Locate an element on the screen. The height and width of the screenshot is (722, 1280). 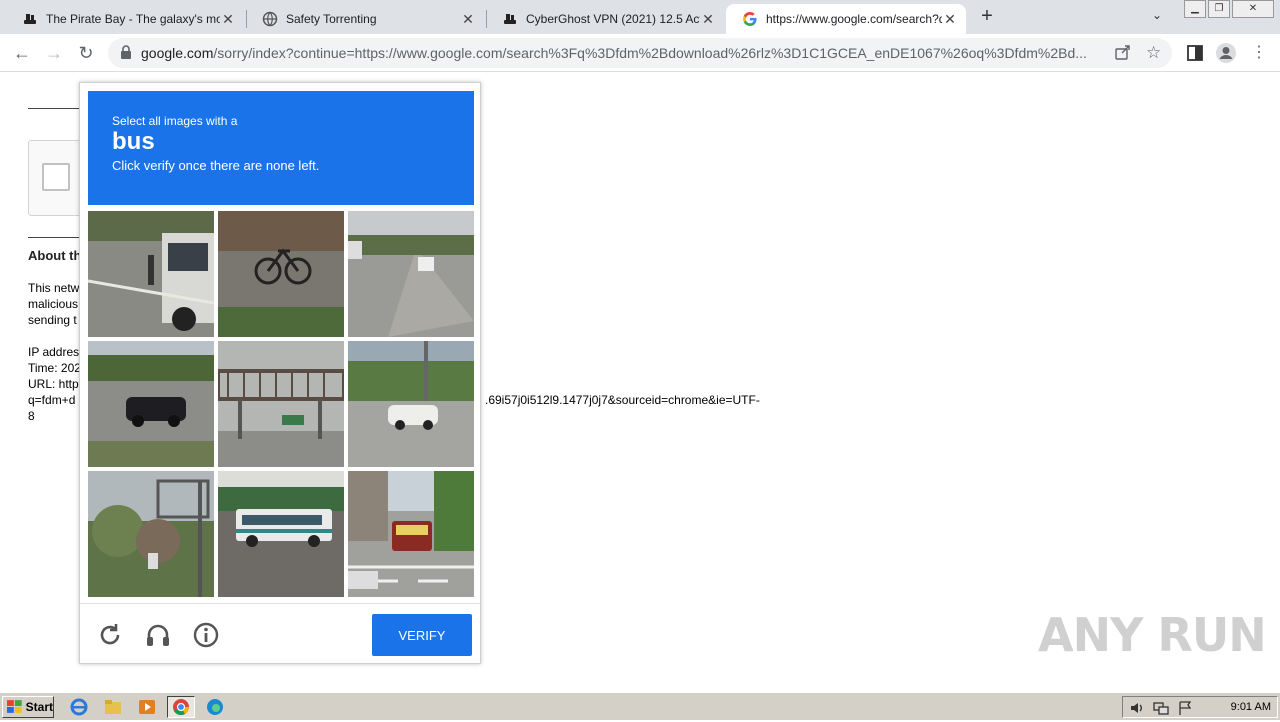
anyrun-watermark: ANY RUN is located at coordinates (1152, 635).